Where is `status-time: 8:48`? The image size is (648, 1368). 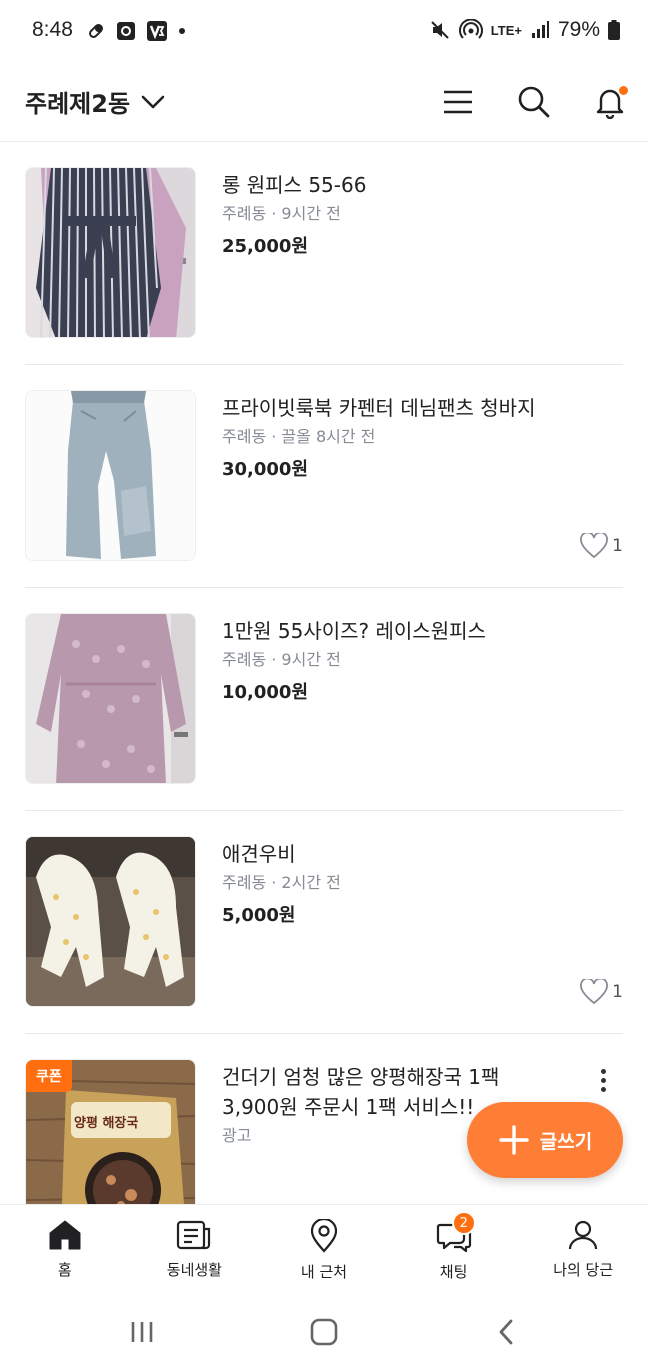 status-time: 8:48 is located at coordinates (52, 29).